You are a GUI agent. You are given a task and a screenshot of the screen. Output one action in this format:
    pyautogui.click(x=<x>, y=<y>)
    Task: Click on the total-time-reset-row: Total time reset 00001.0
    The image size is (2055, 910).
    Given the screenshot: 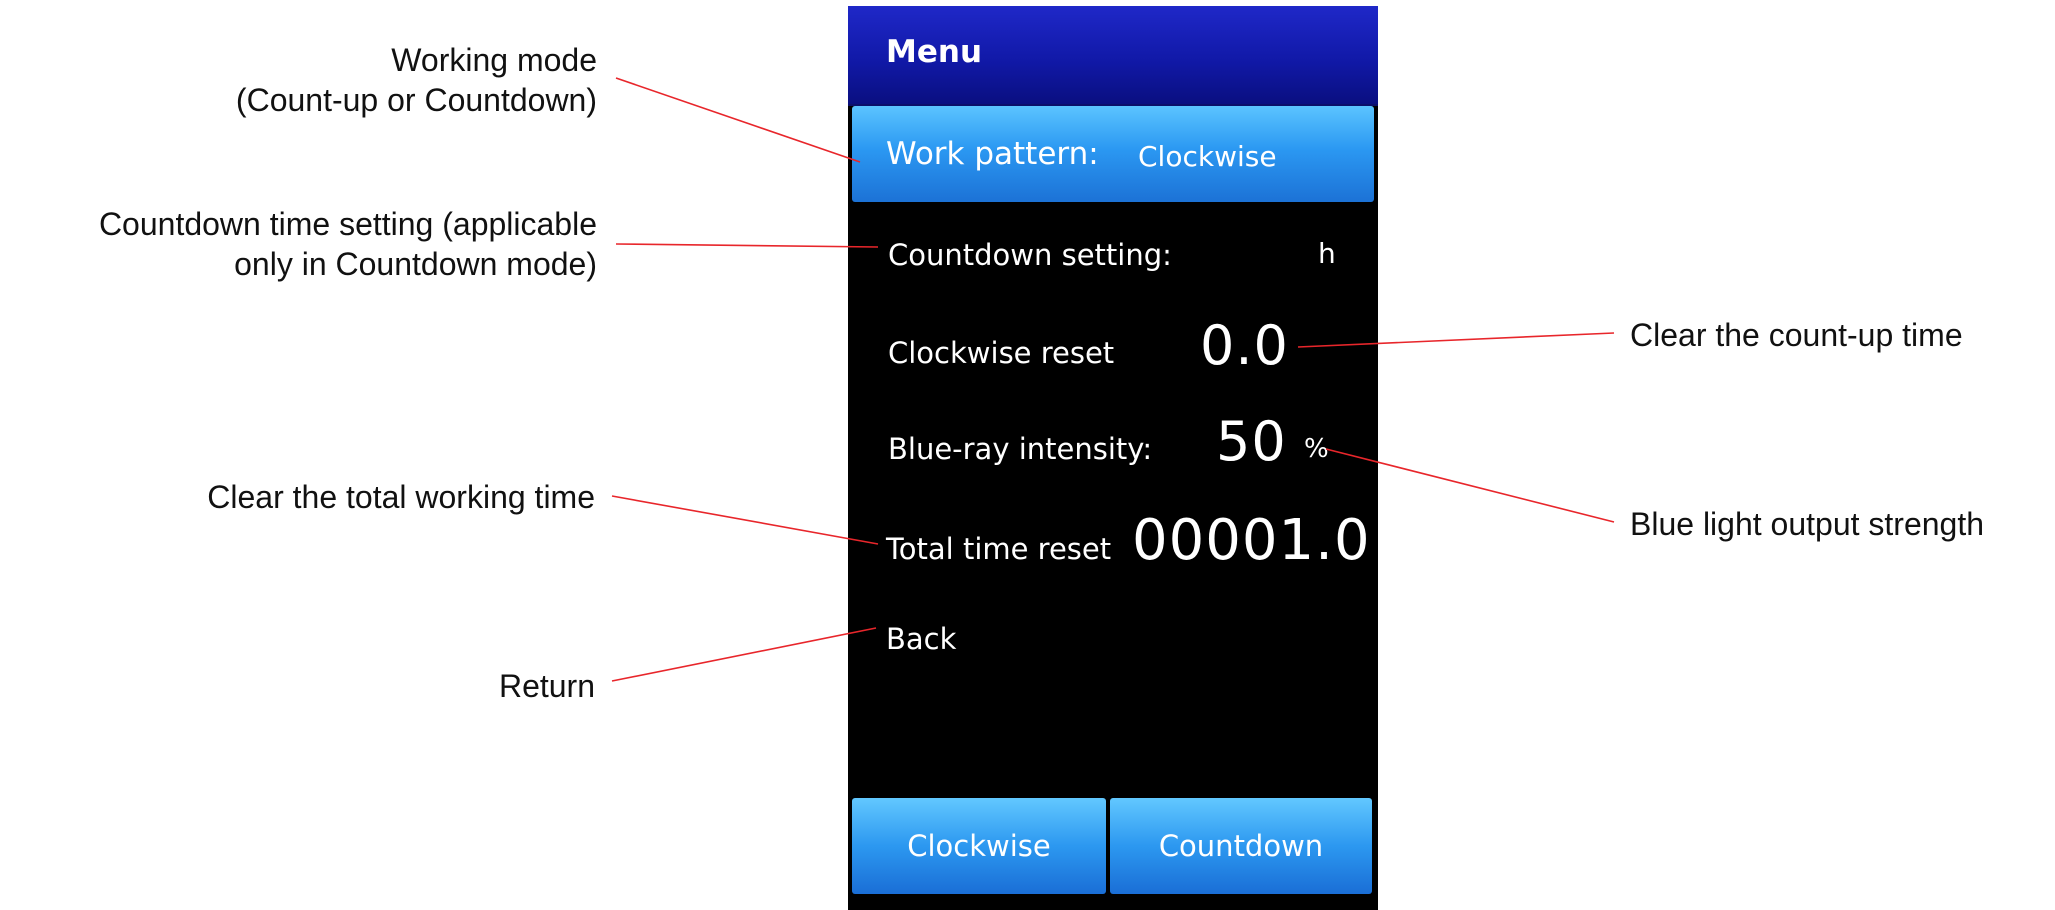 What is the action you would take?
    pyautogui.click(x=1113, y=545)
    